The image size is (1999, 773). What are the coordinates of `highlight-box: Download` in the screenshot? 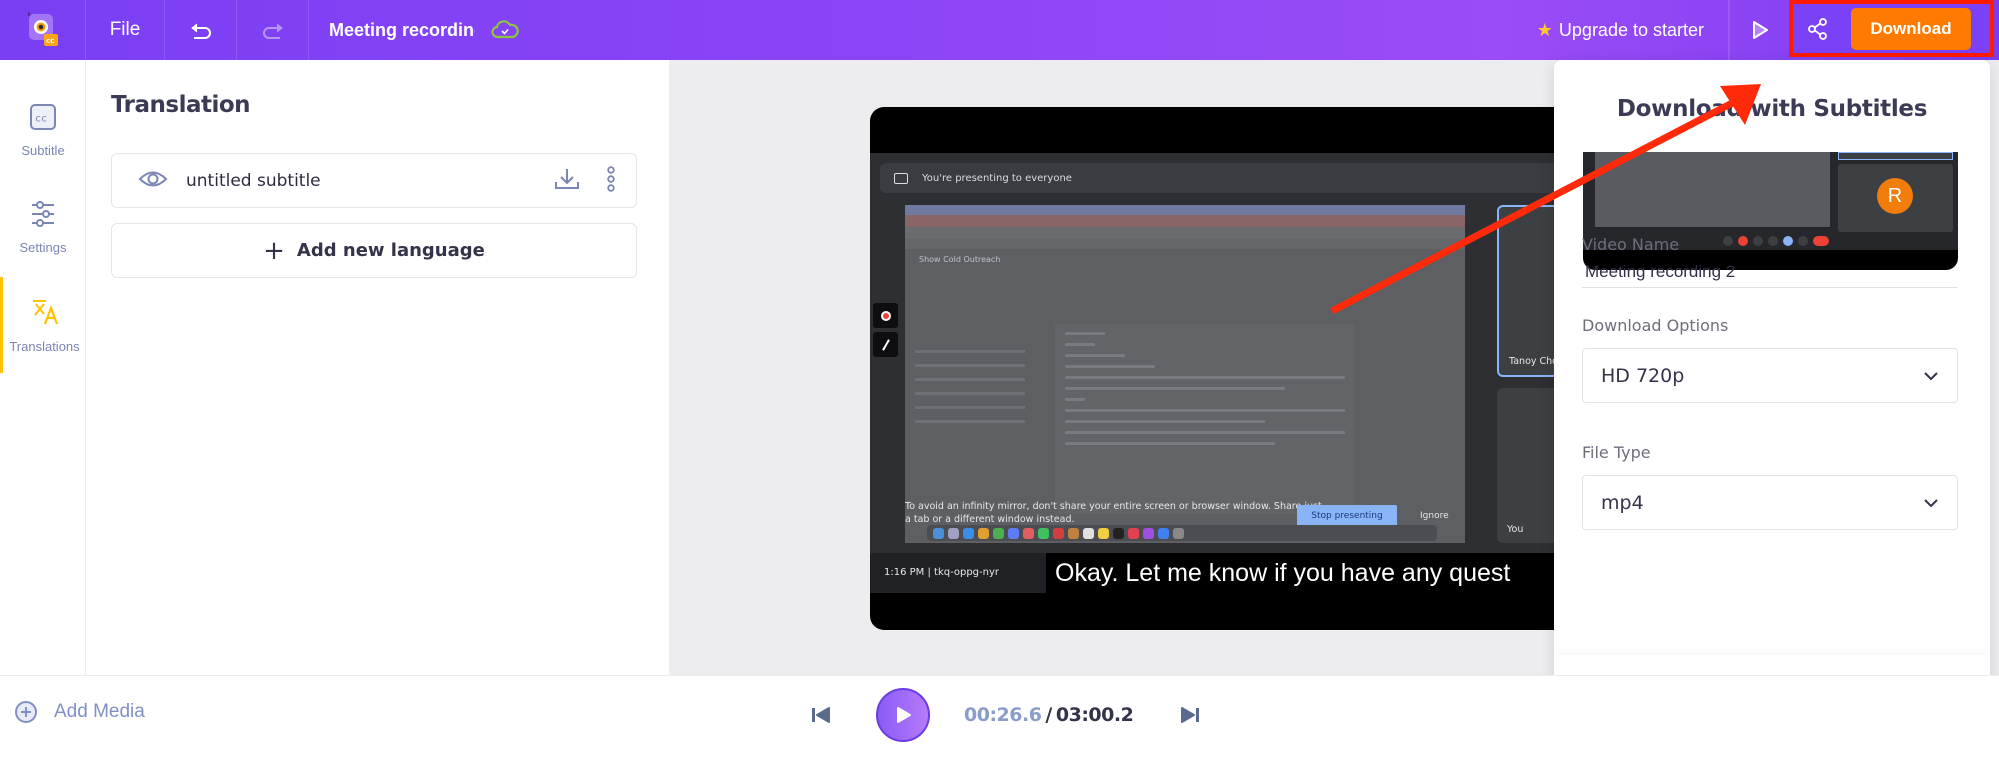 It's located at (1891, 28).